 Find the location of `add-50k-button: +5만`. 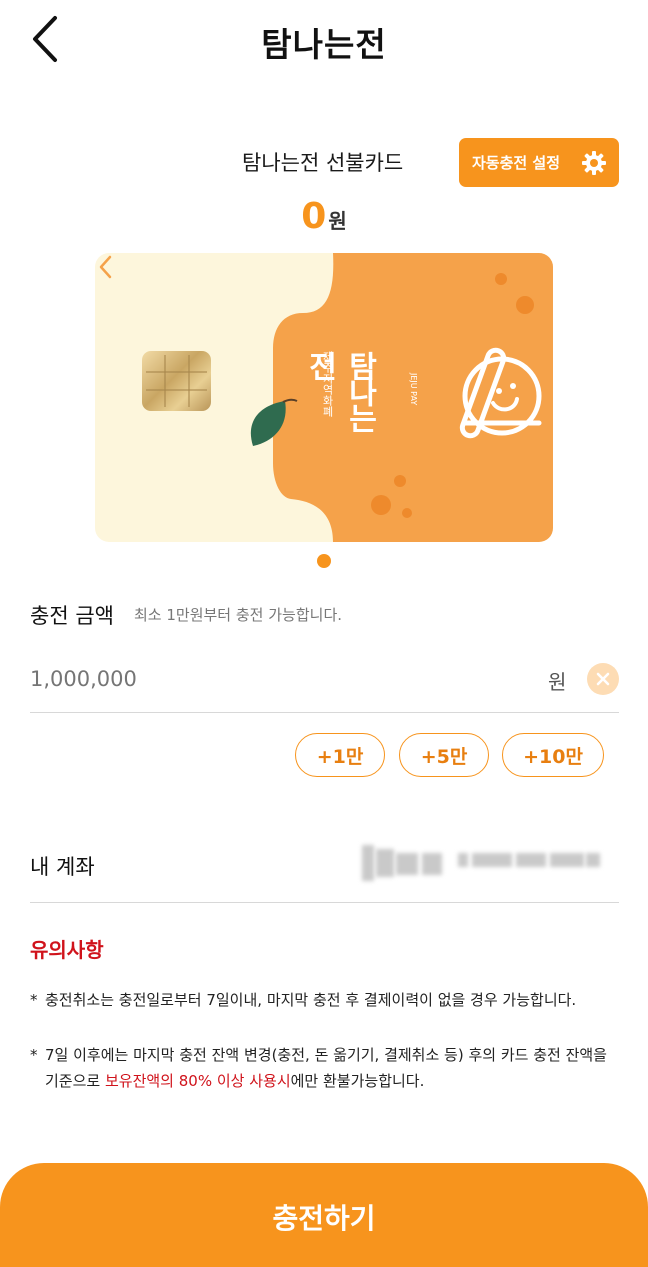

add-50k-button: +5만 is located at coordinates (444, 755).